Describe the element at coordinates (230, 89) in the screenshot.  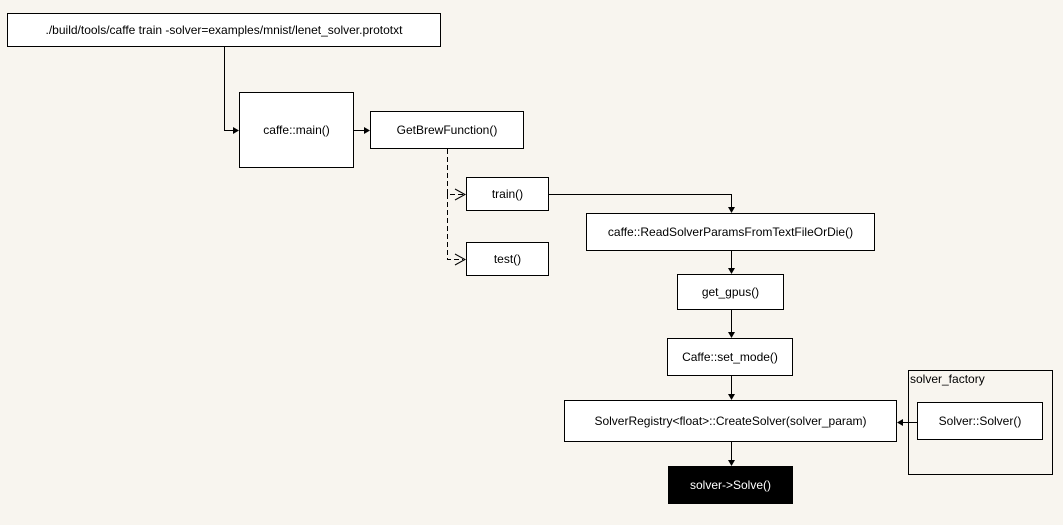
I see `edge-command-main` at that location.